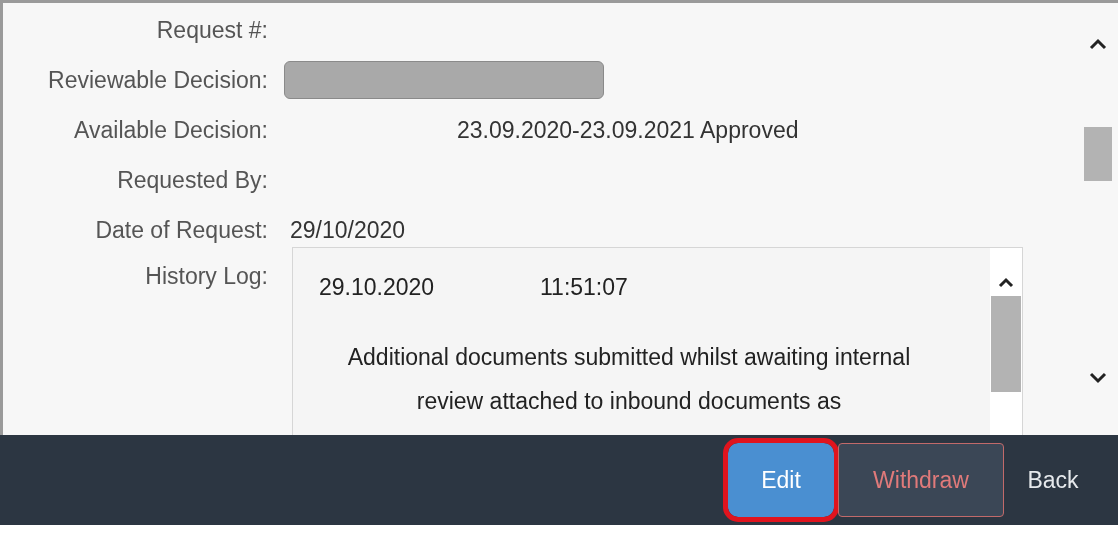 This screenshot has height=540, width=1118. What do you see at coordinates (1098, 378) in the screenshot?
I see `scroll-down-icon` at bounding box center [1098, 378].